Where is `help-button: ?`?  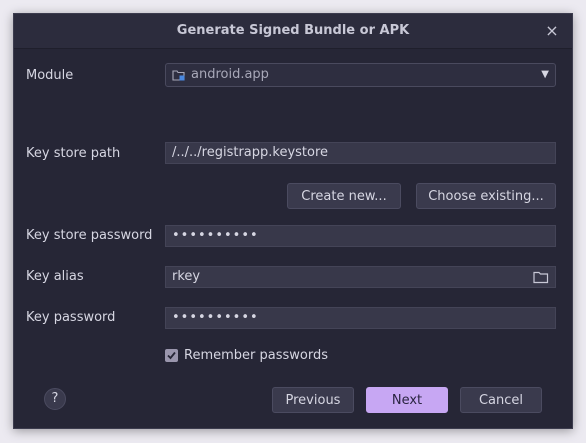 help-button: ? is located at coordinates (55, 399).